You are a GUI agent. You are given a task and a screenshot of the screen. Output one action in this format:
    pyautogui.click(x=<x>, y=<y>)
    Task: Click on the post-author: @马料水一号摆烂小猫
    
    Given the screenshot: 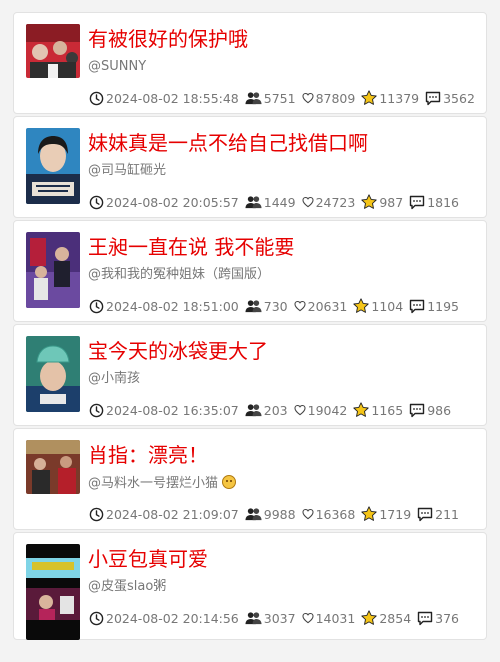 What is the action you would take?
    pyautogui.click(x=162, y=483)
    